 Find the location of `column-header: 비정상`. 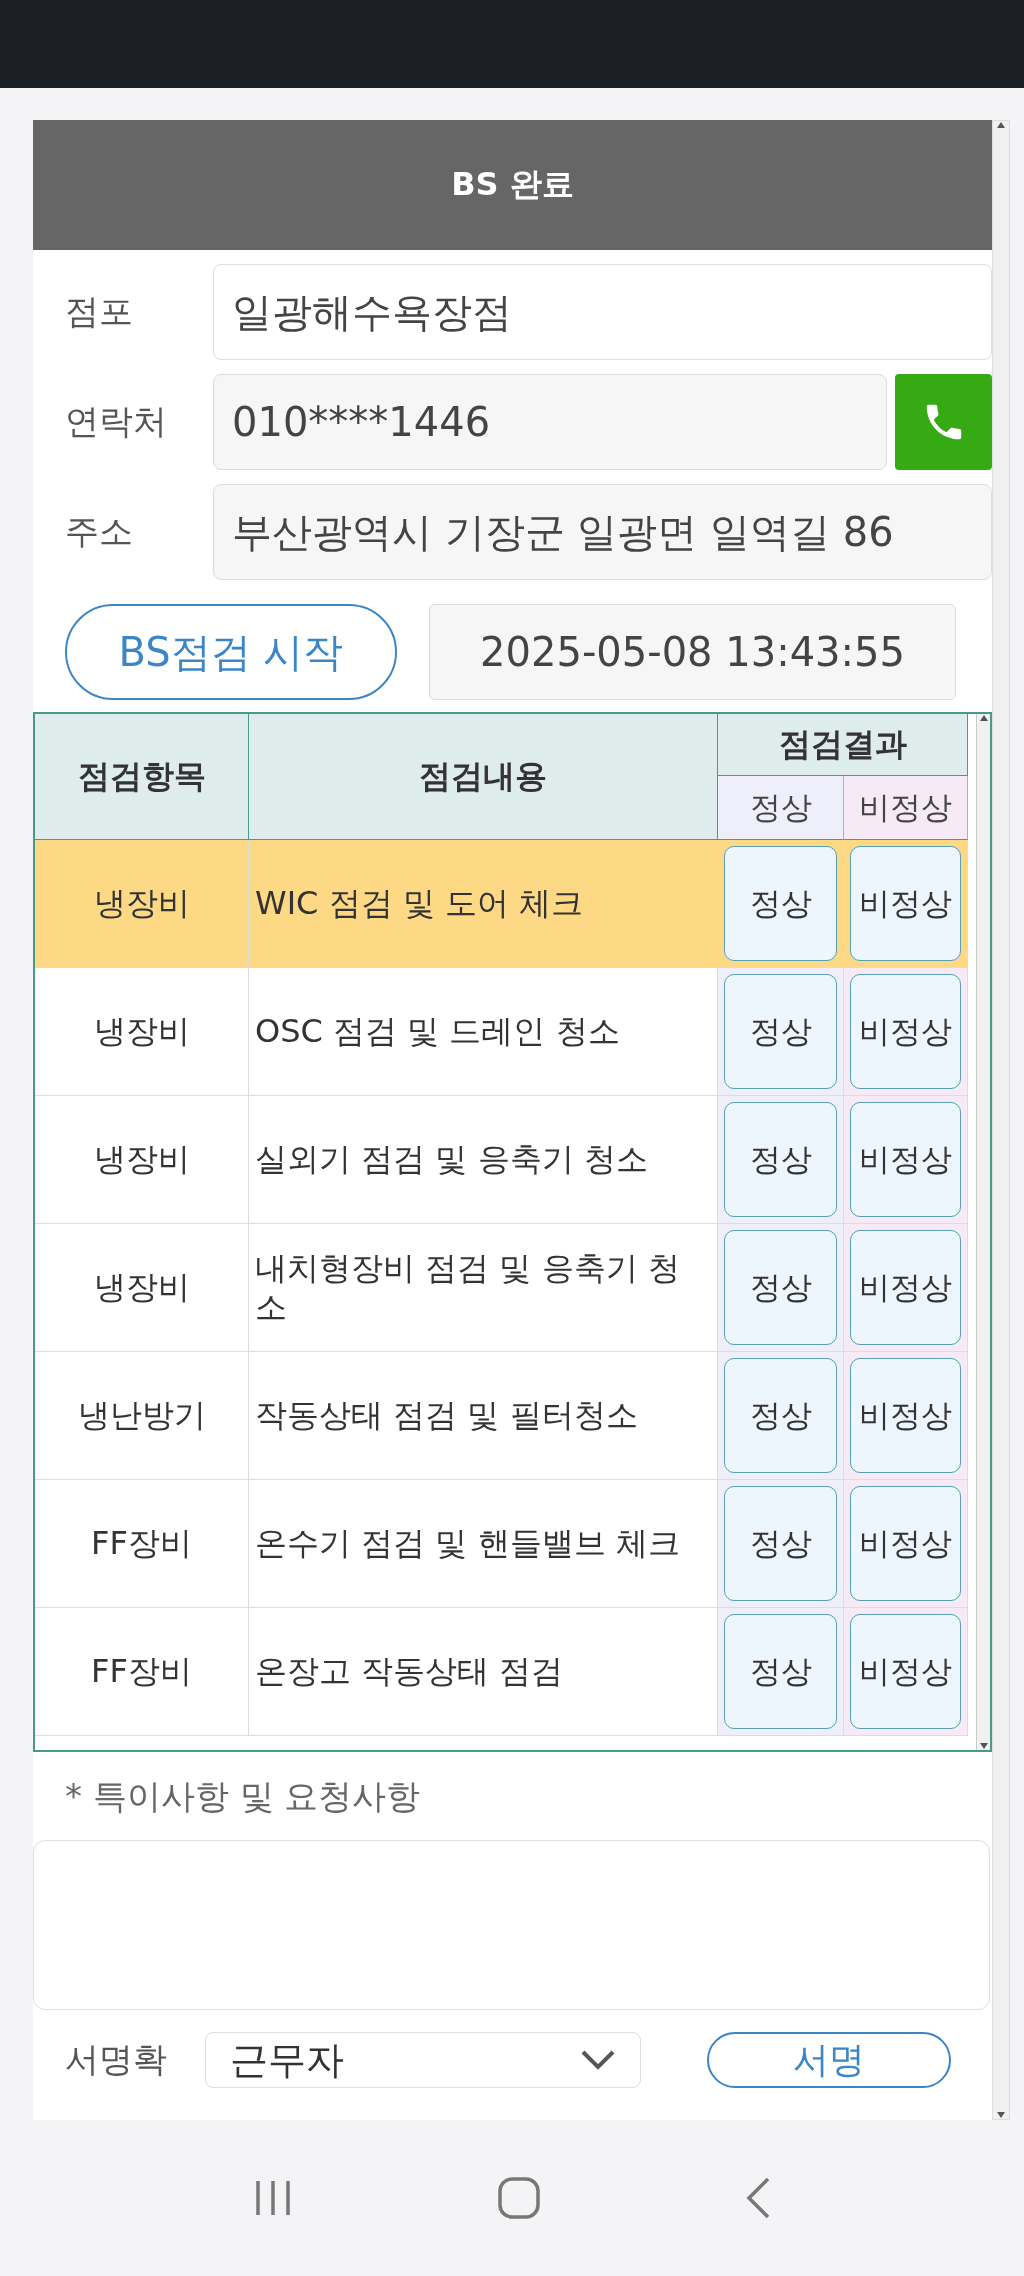

column-header: 비정상 is located at coordinates (906, 808).